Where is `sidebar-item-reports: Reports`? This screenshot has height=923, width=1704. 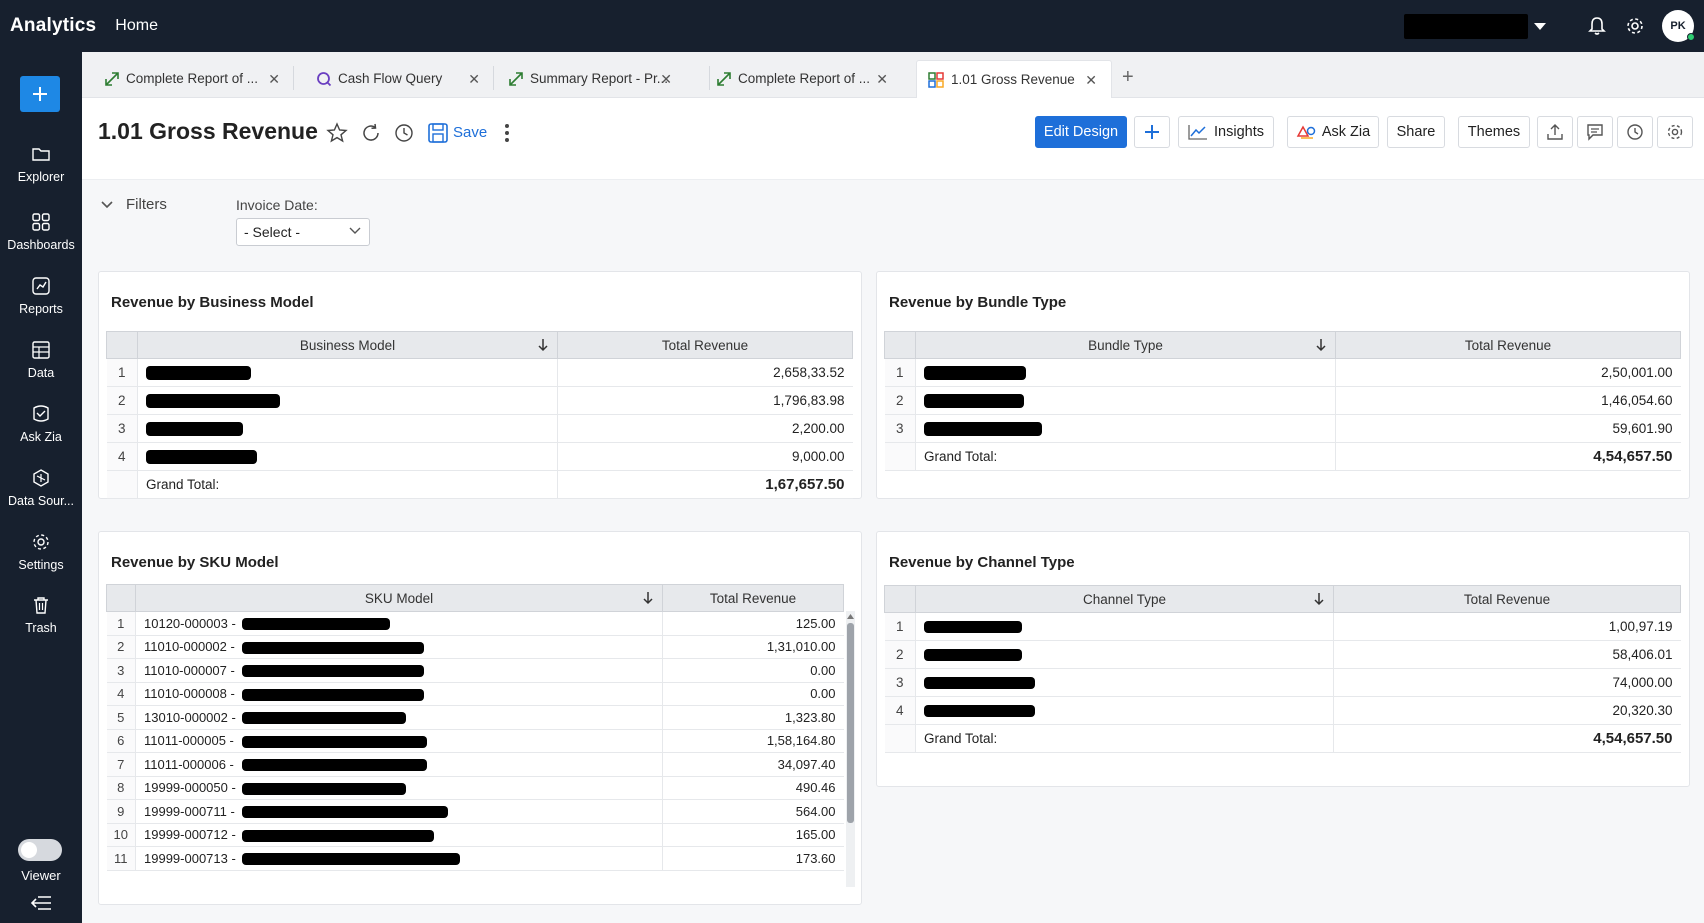 sidebar-item-reports: Reports is located at coordinates (41, 296).